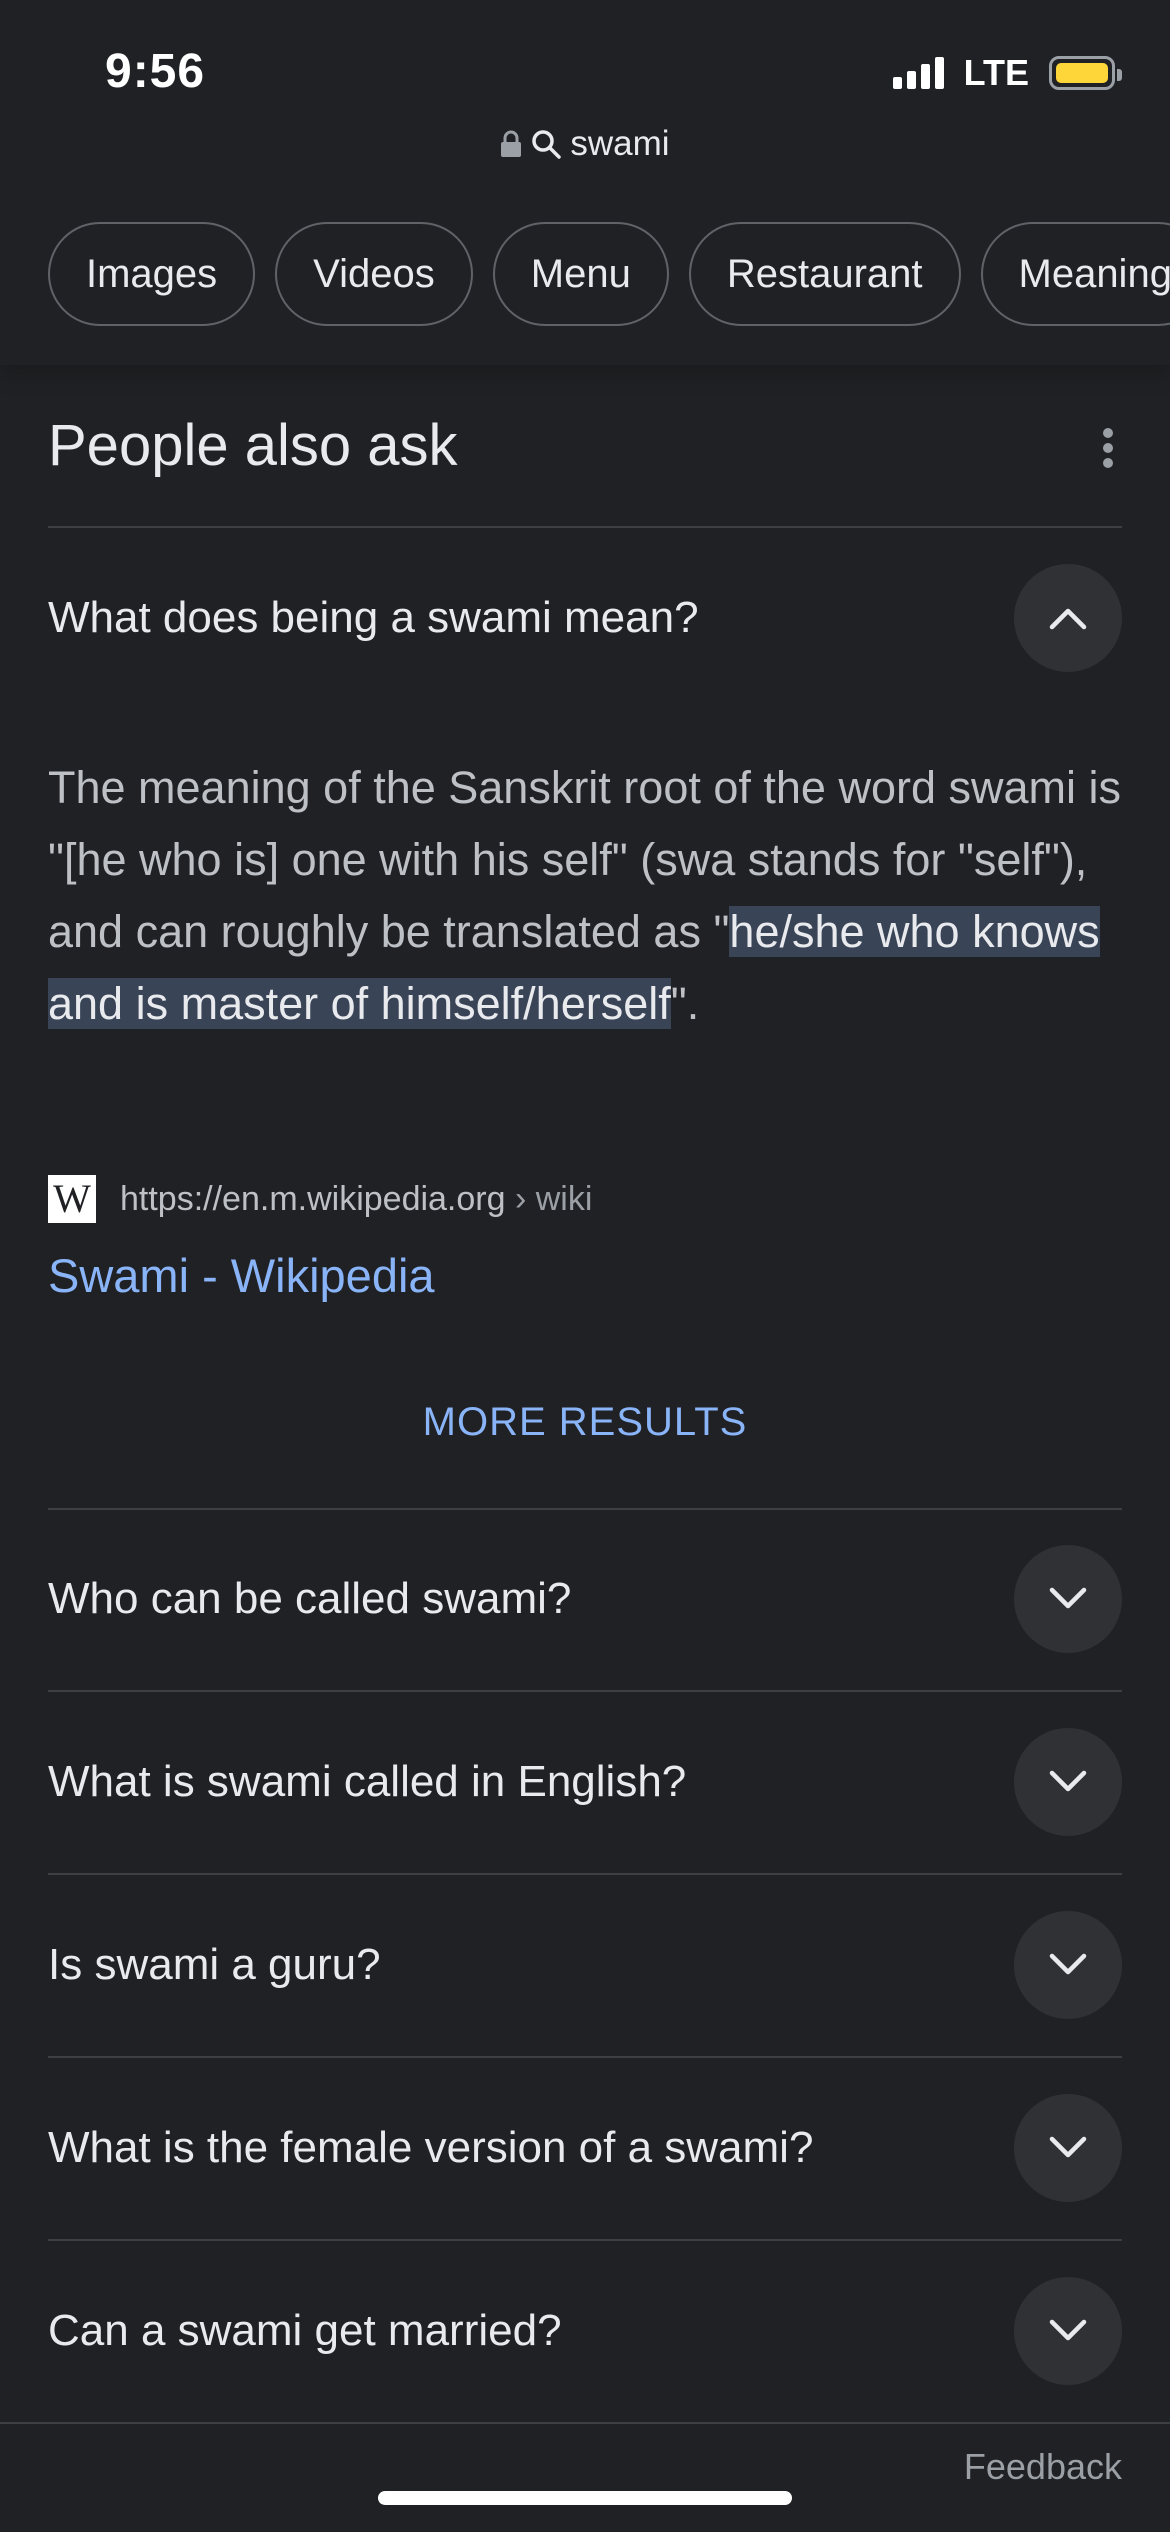 The image size is (1170, 2532). I want to click on more-options-icon, so click(1108, 448).